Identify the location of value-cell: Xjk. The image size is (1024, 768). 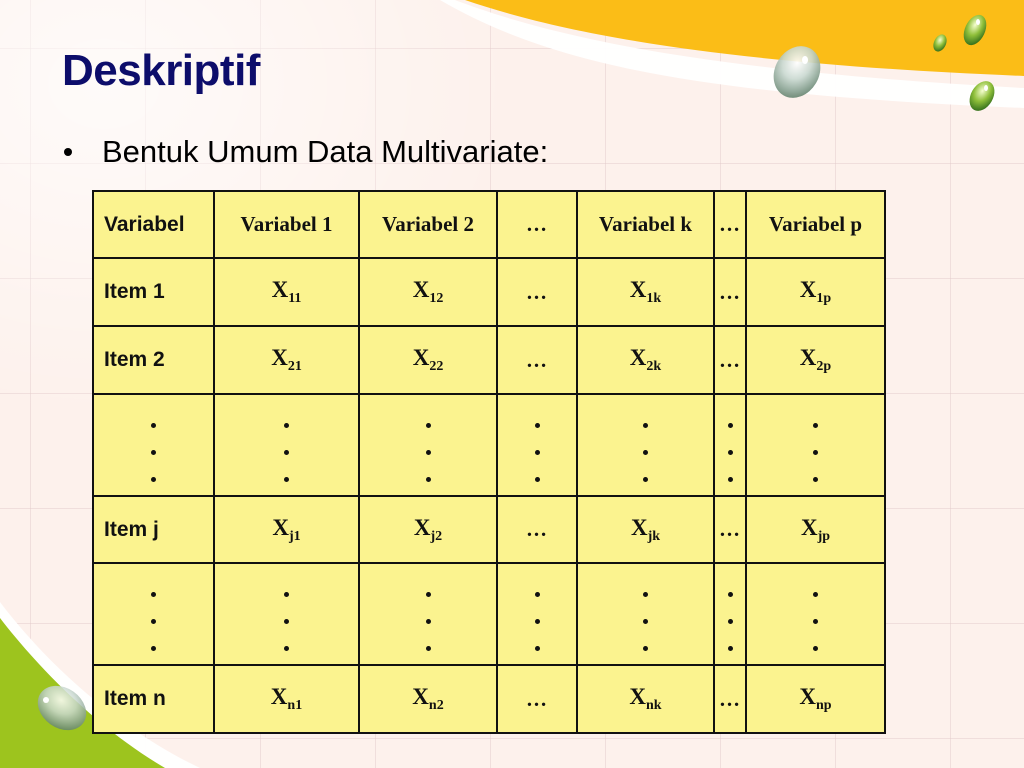
(645, 529).